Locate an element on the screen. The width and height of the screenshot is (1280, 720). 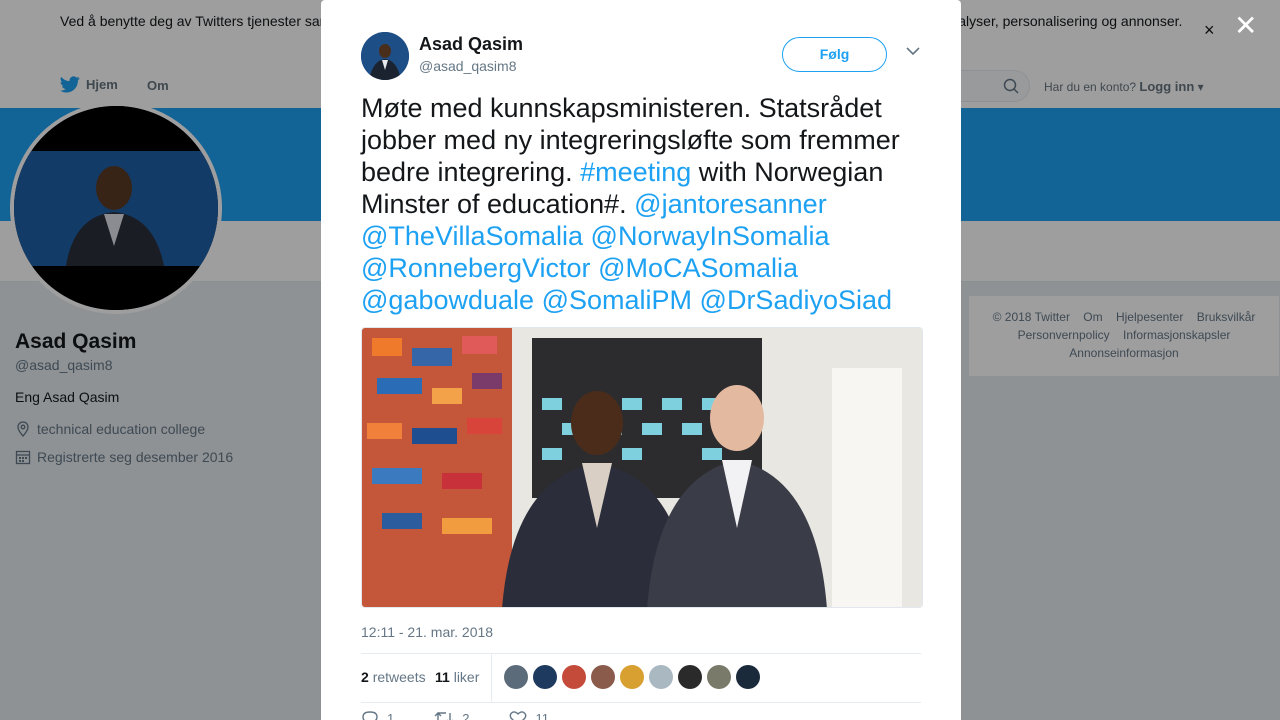
liker-avatars is located at coordinates (634, 677).